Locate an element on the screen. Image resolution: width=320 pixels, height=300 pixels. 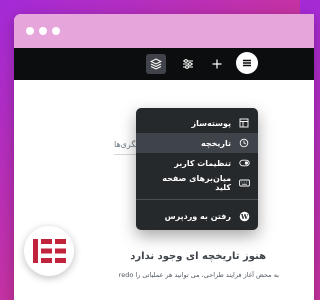
empty-history-title: هنوز تاریخچه ای وجود ندارد is located at coordinates (198, 256).